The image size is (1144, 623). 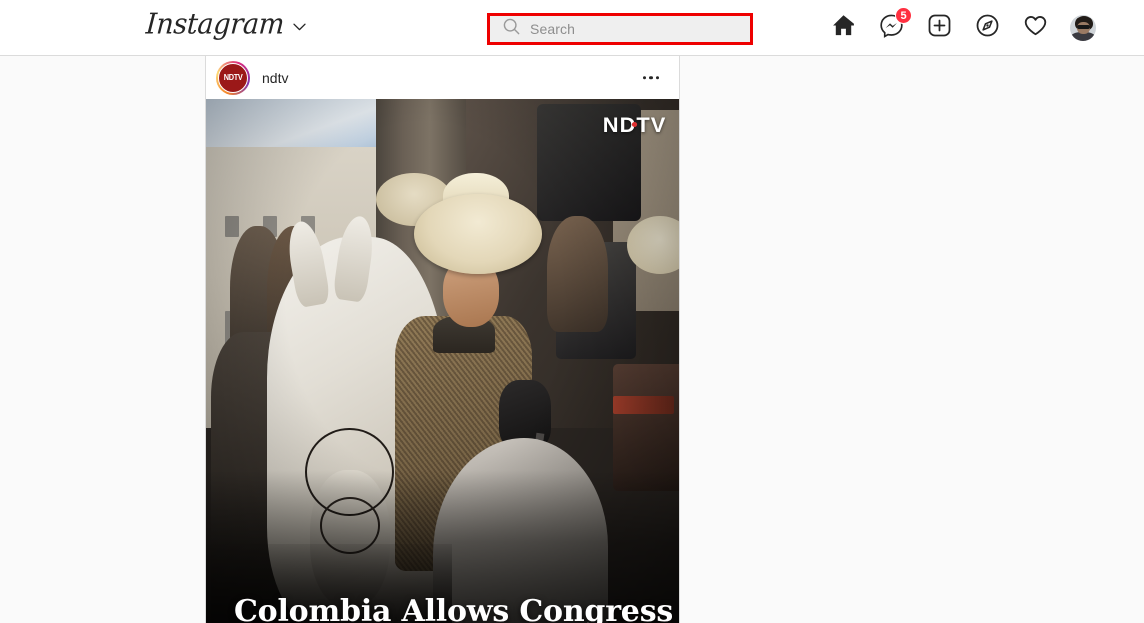 I want to click on search-icon, so click(x=511, y=29).